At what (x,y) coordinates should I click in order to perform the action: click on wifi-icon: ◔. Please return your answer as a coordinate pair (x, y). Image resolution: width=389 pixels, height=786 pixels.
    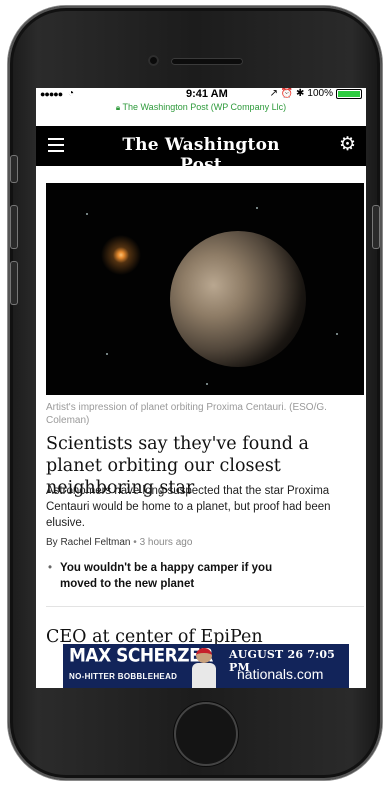
    Looking at the image, I should click on (71, 93).